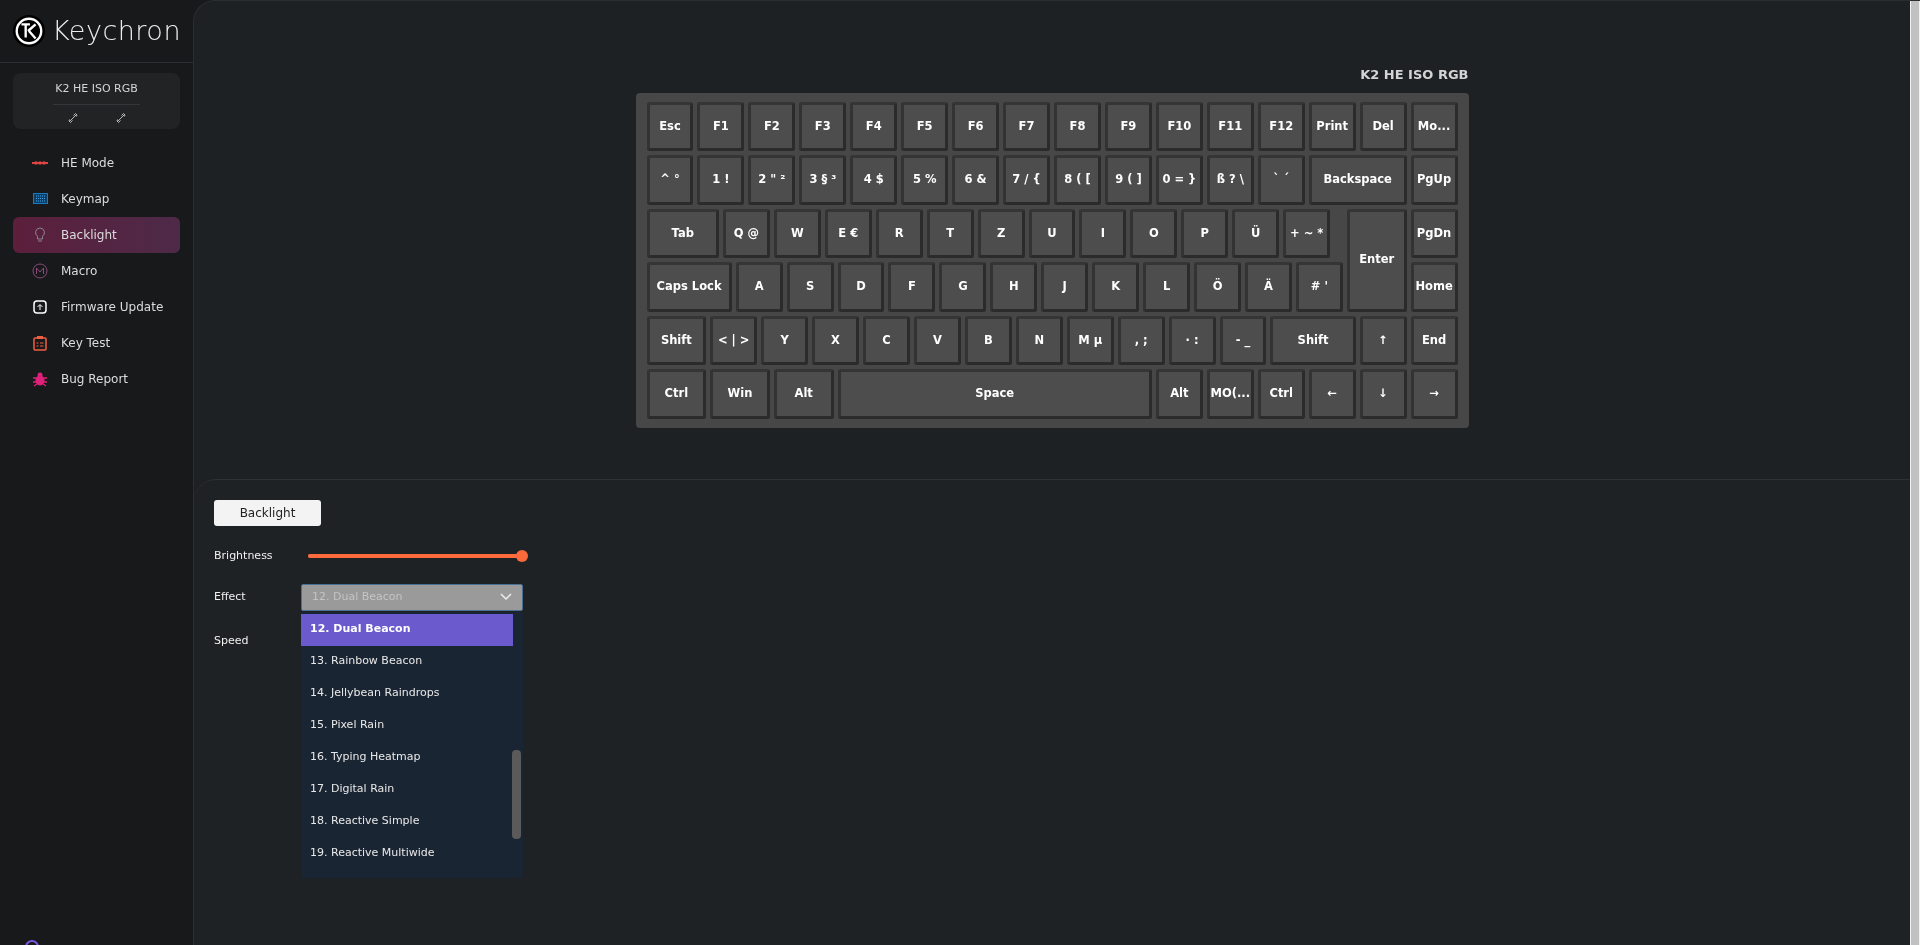 This screenshot has height=945, width=1920. What do you see at coordinates (1077, 180) in the screenshot?
I see `key: 8 ( [` at bounding box center [1077, 180].